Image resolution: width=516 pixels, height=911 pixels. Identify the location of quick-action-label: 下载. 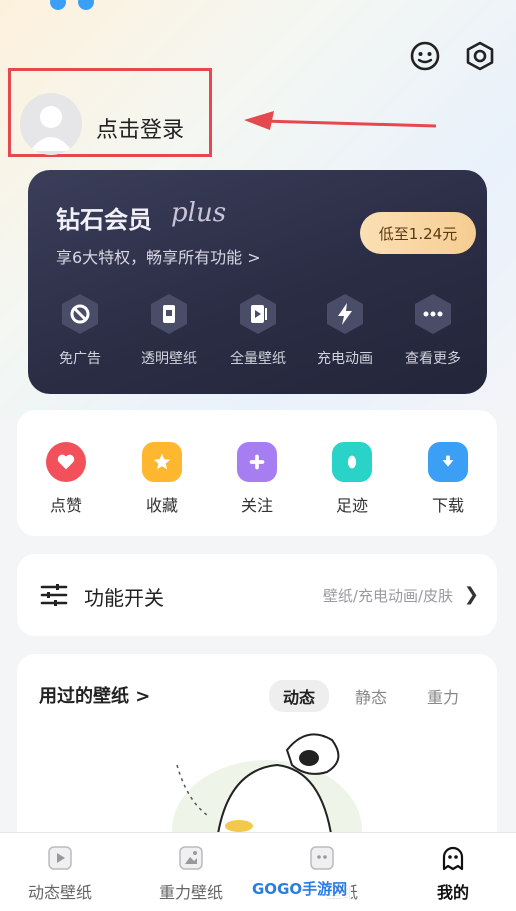
(447, 505).